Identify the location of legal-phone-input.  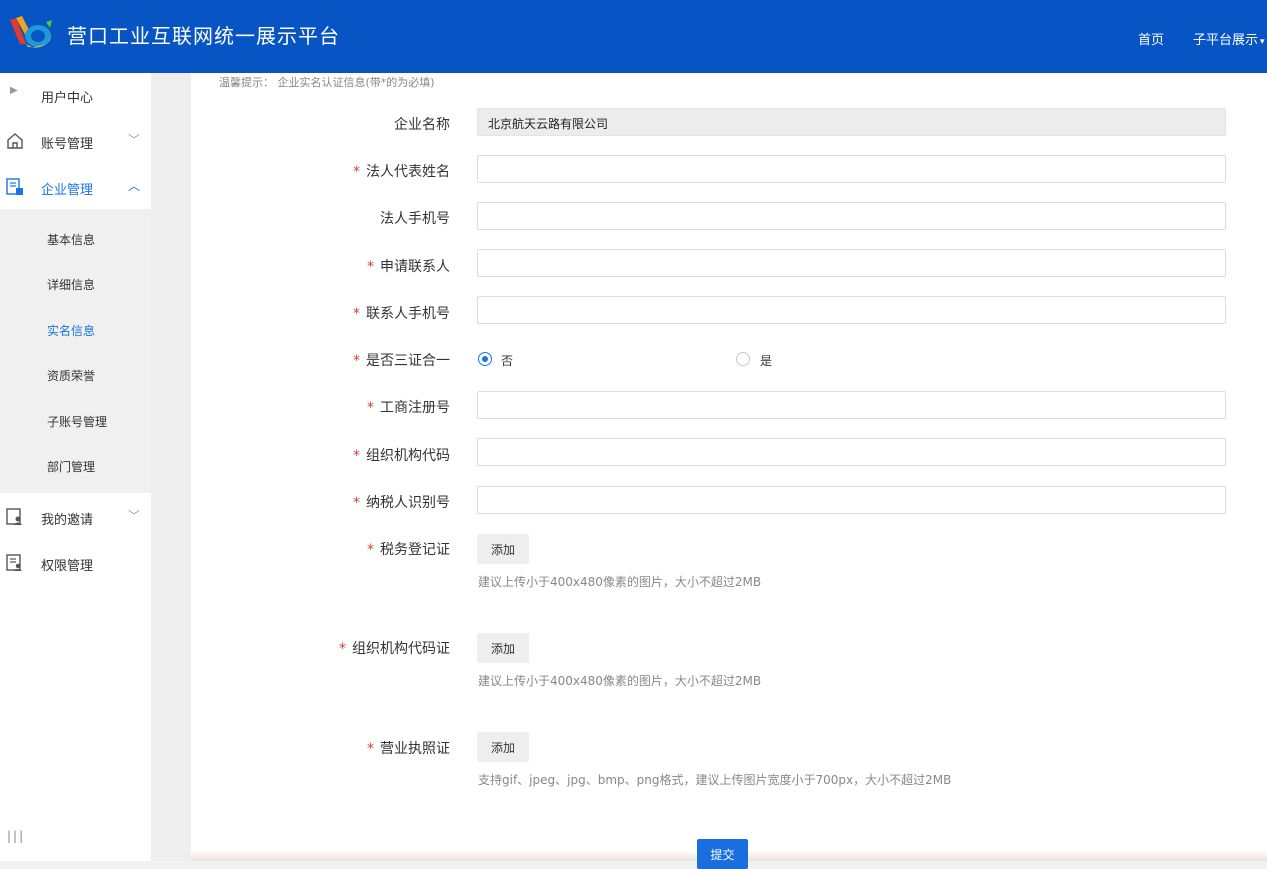
(851, 216).